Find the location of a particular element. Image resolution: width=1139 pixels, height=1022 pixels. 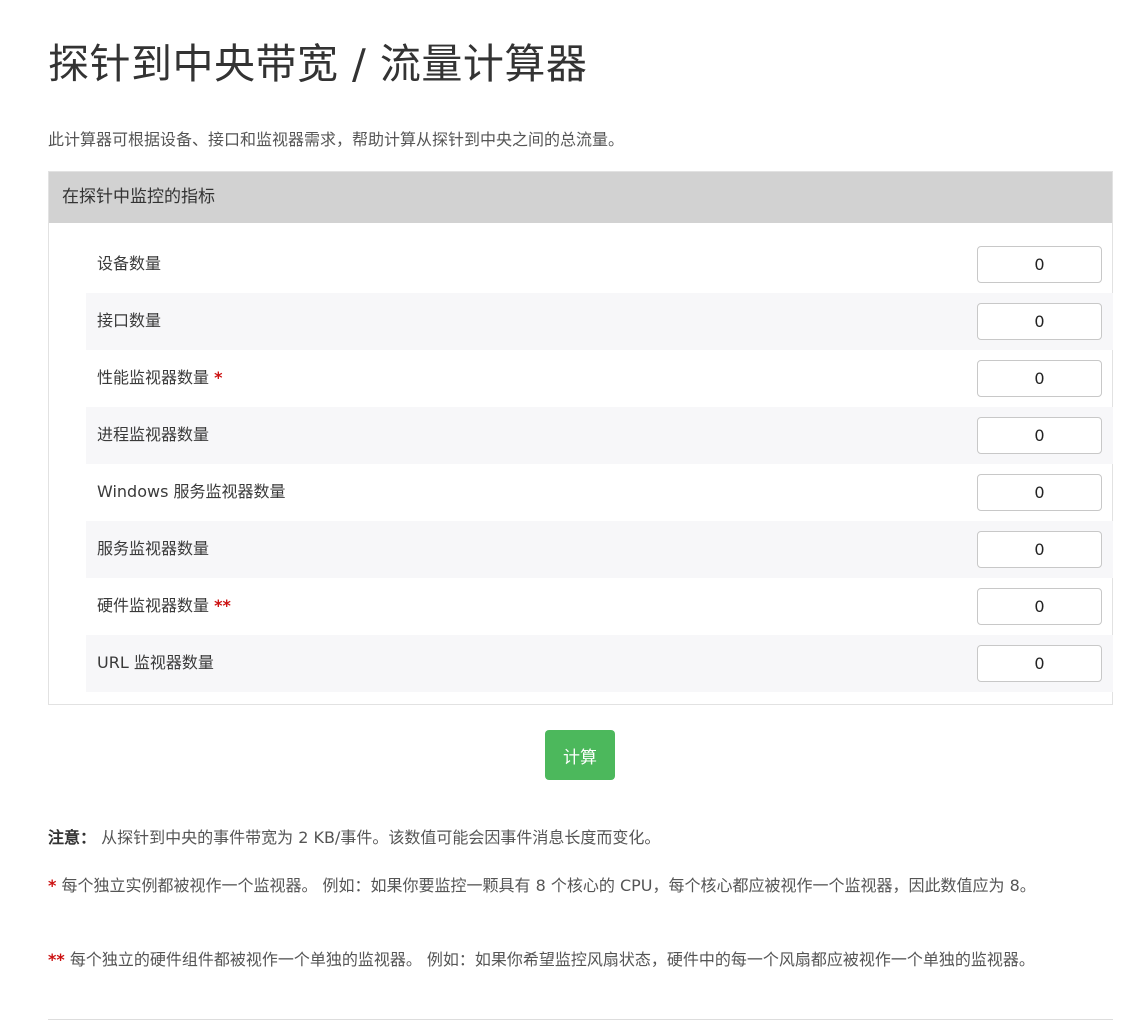

required-marker: * is located at coordinates (218, 377).